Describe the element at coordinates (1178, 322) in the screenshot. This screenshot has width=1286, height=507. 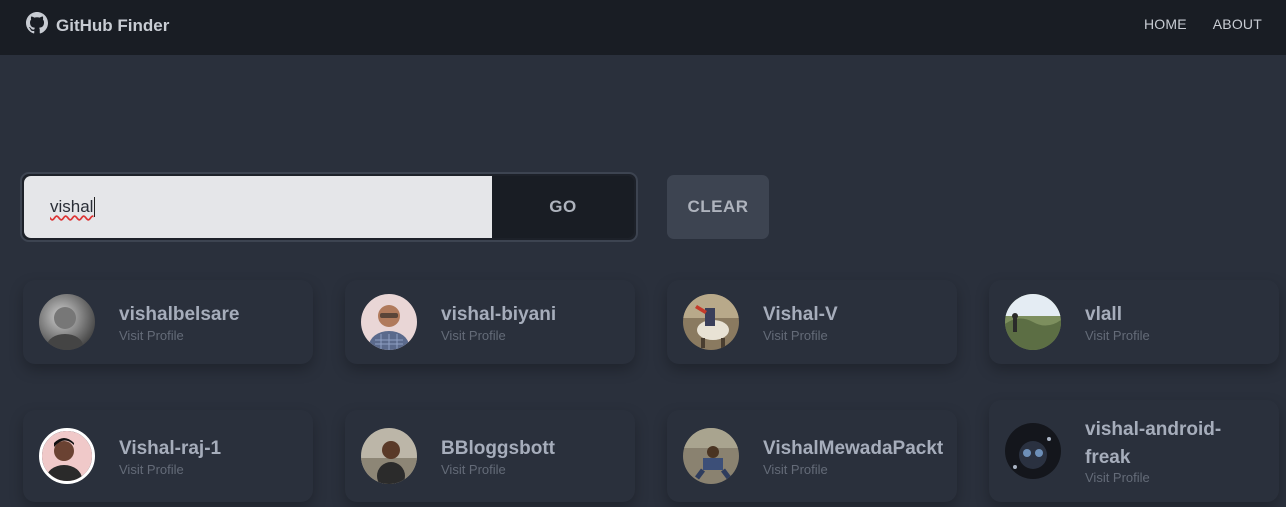
I see `user-info: vlall Visit Profile` at that location.